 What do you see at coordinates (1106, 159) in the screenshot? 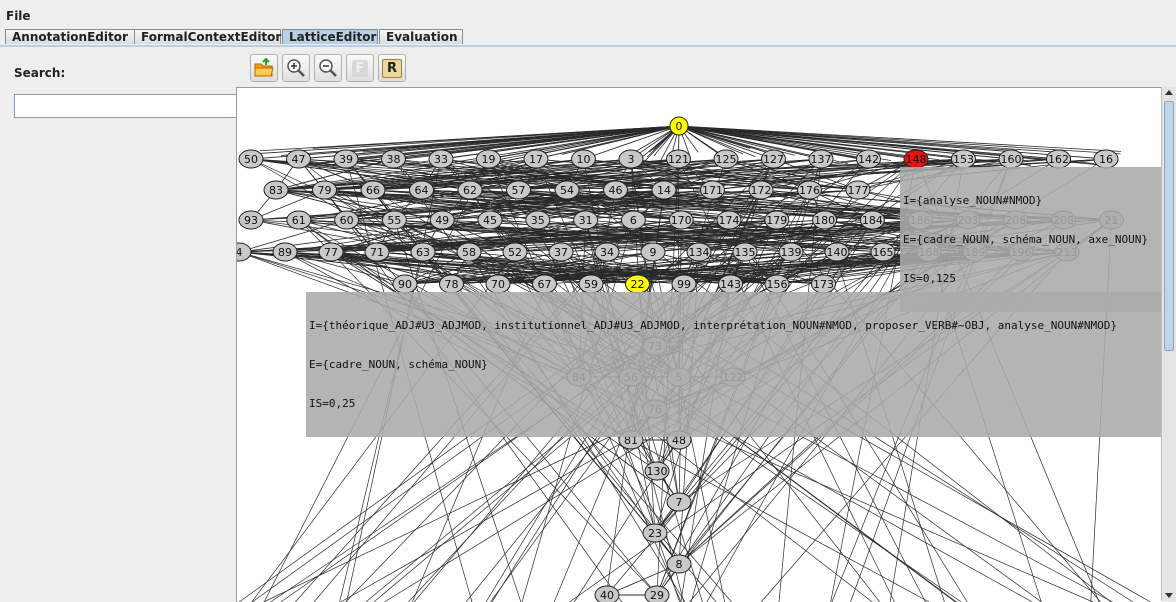
I see `concept-node-16: 16` at bounding box center [1106, 159].